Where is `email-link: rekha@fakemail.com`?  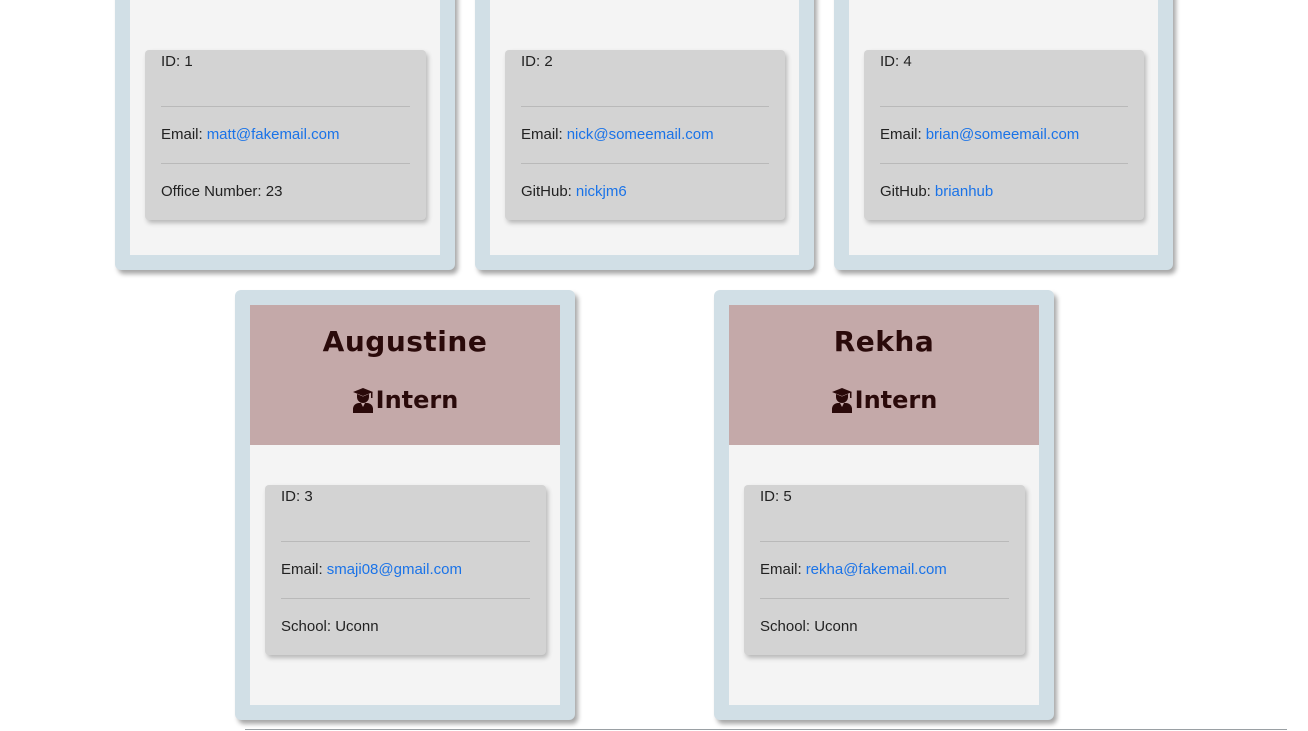
email-link: rekha@fakemail.com is located at coordinates (876, 570).